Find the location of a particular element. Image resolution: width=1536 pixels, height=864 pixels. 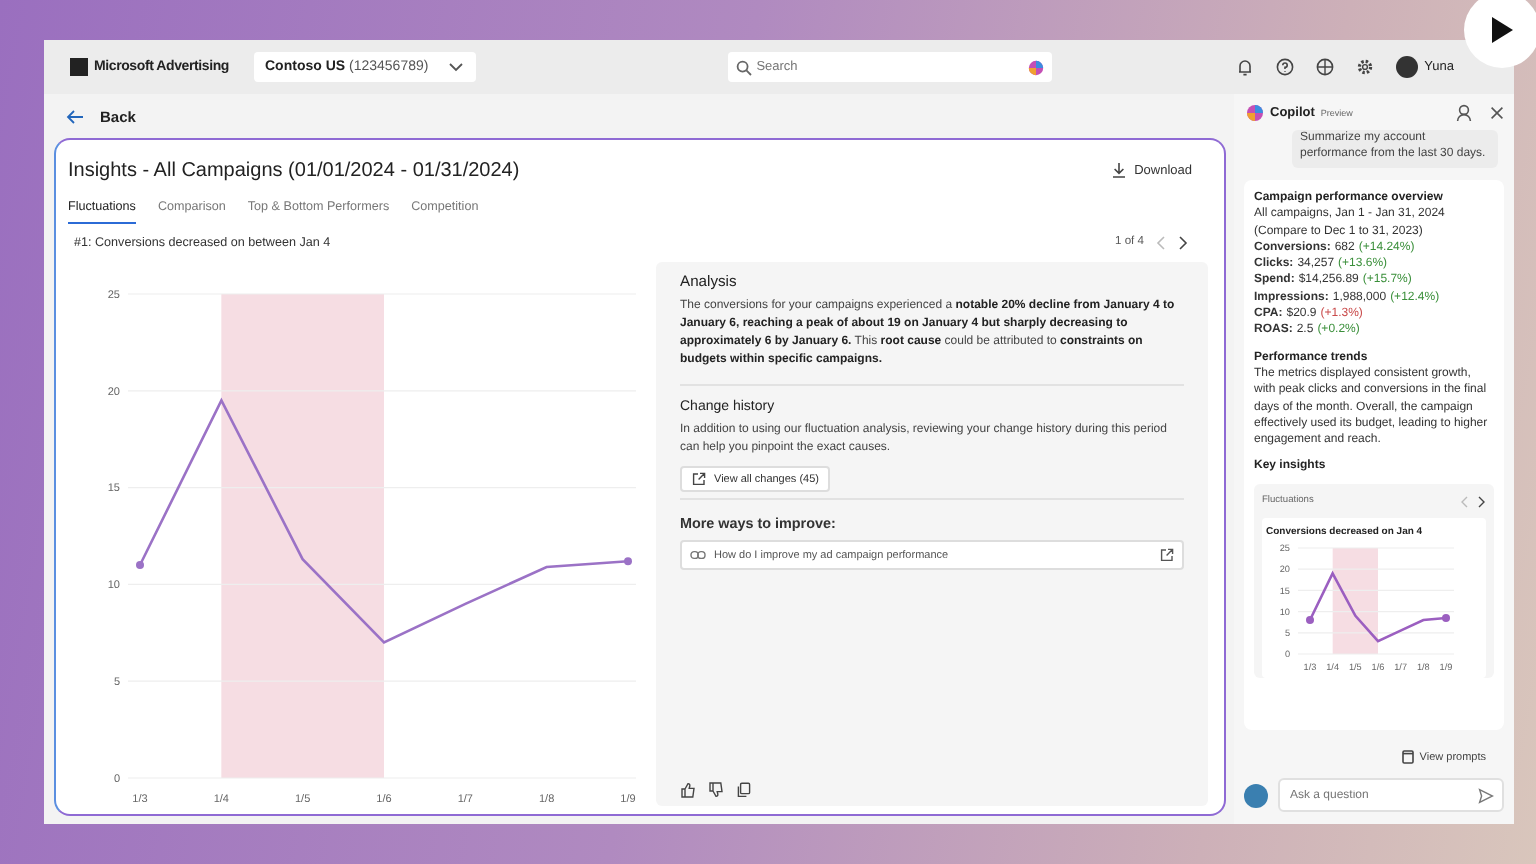

card-title: Insights - All Campaigns (01/01/2024 - 01/31/2024) is located at coordinates (294, 170).